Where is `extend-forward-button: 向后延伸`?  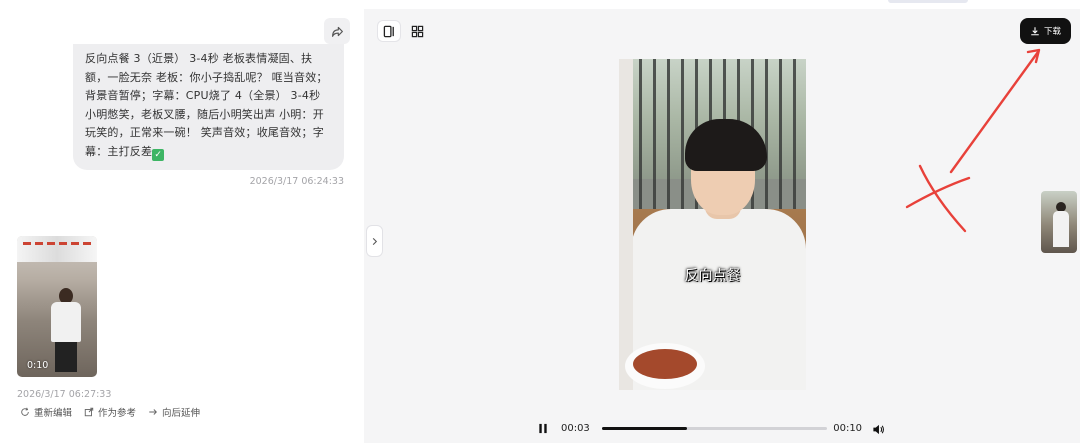 extend-forward-button: 向后延伸 is located at coordinates (174, 412).